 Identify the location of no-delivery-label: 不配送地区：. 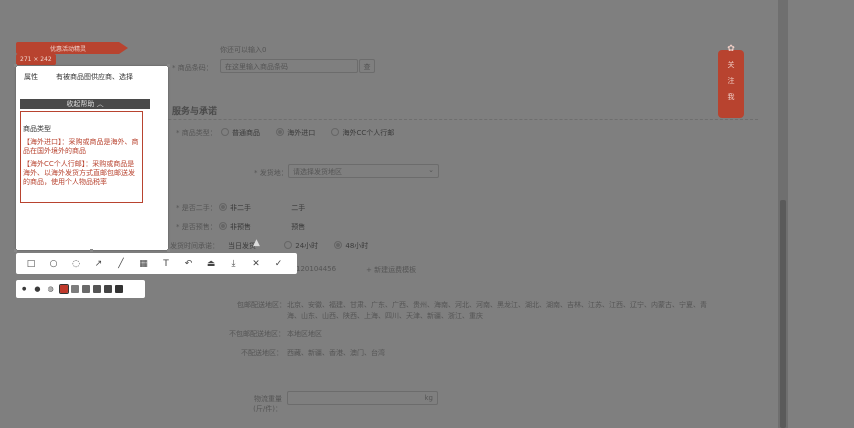
(262, 353).